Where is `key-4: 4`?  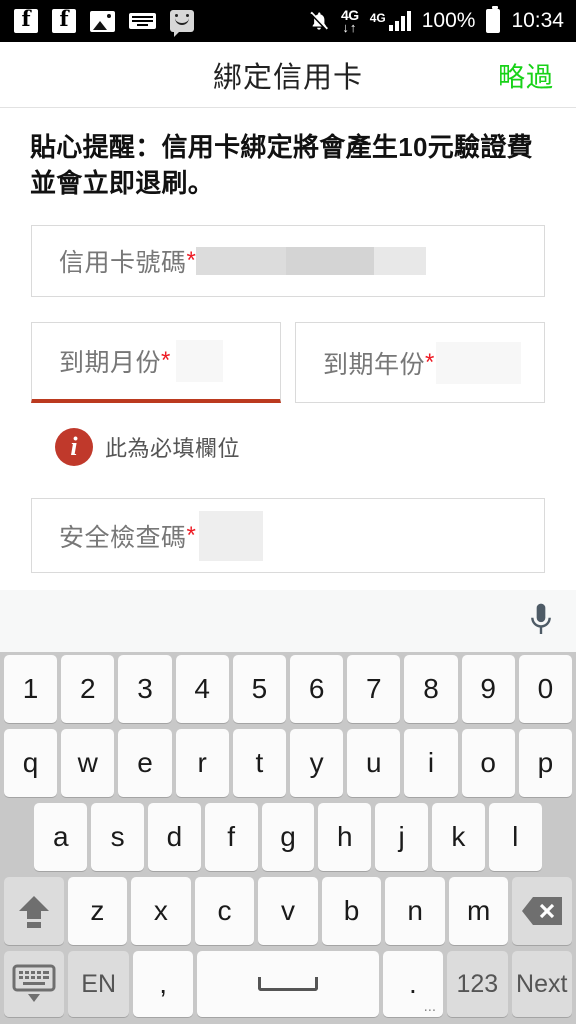
key-4: 4 is located at coordinates (202, 689).